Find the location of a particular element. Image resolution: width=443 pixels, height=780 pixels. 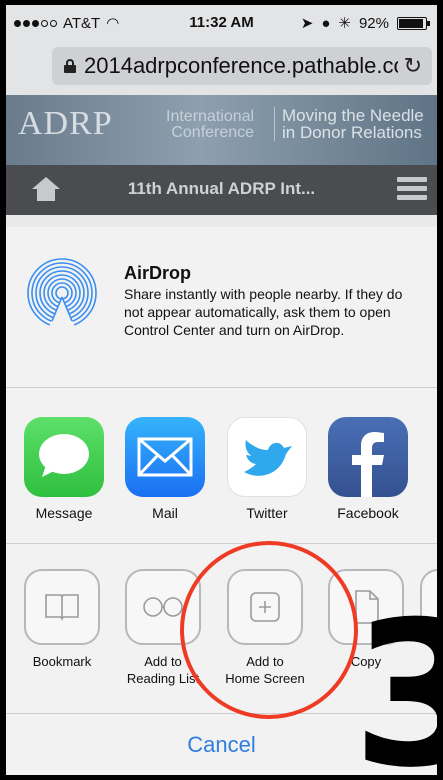

share-twitter-button: Twitter is located at coordinates (267, 469).